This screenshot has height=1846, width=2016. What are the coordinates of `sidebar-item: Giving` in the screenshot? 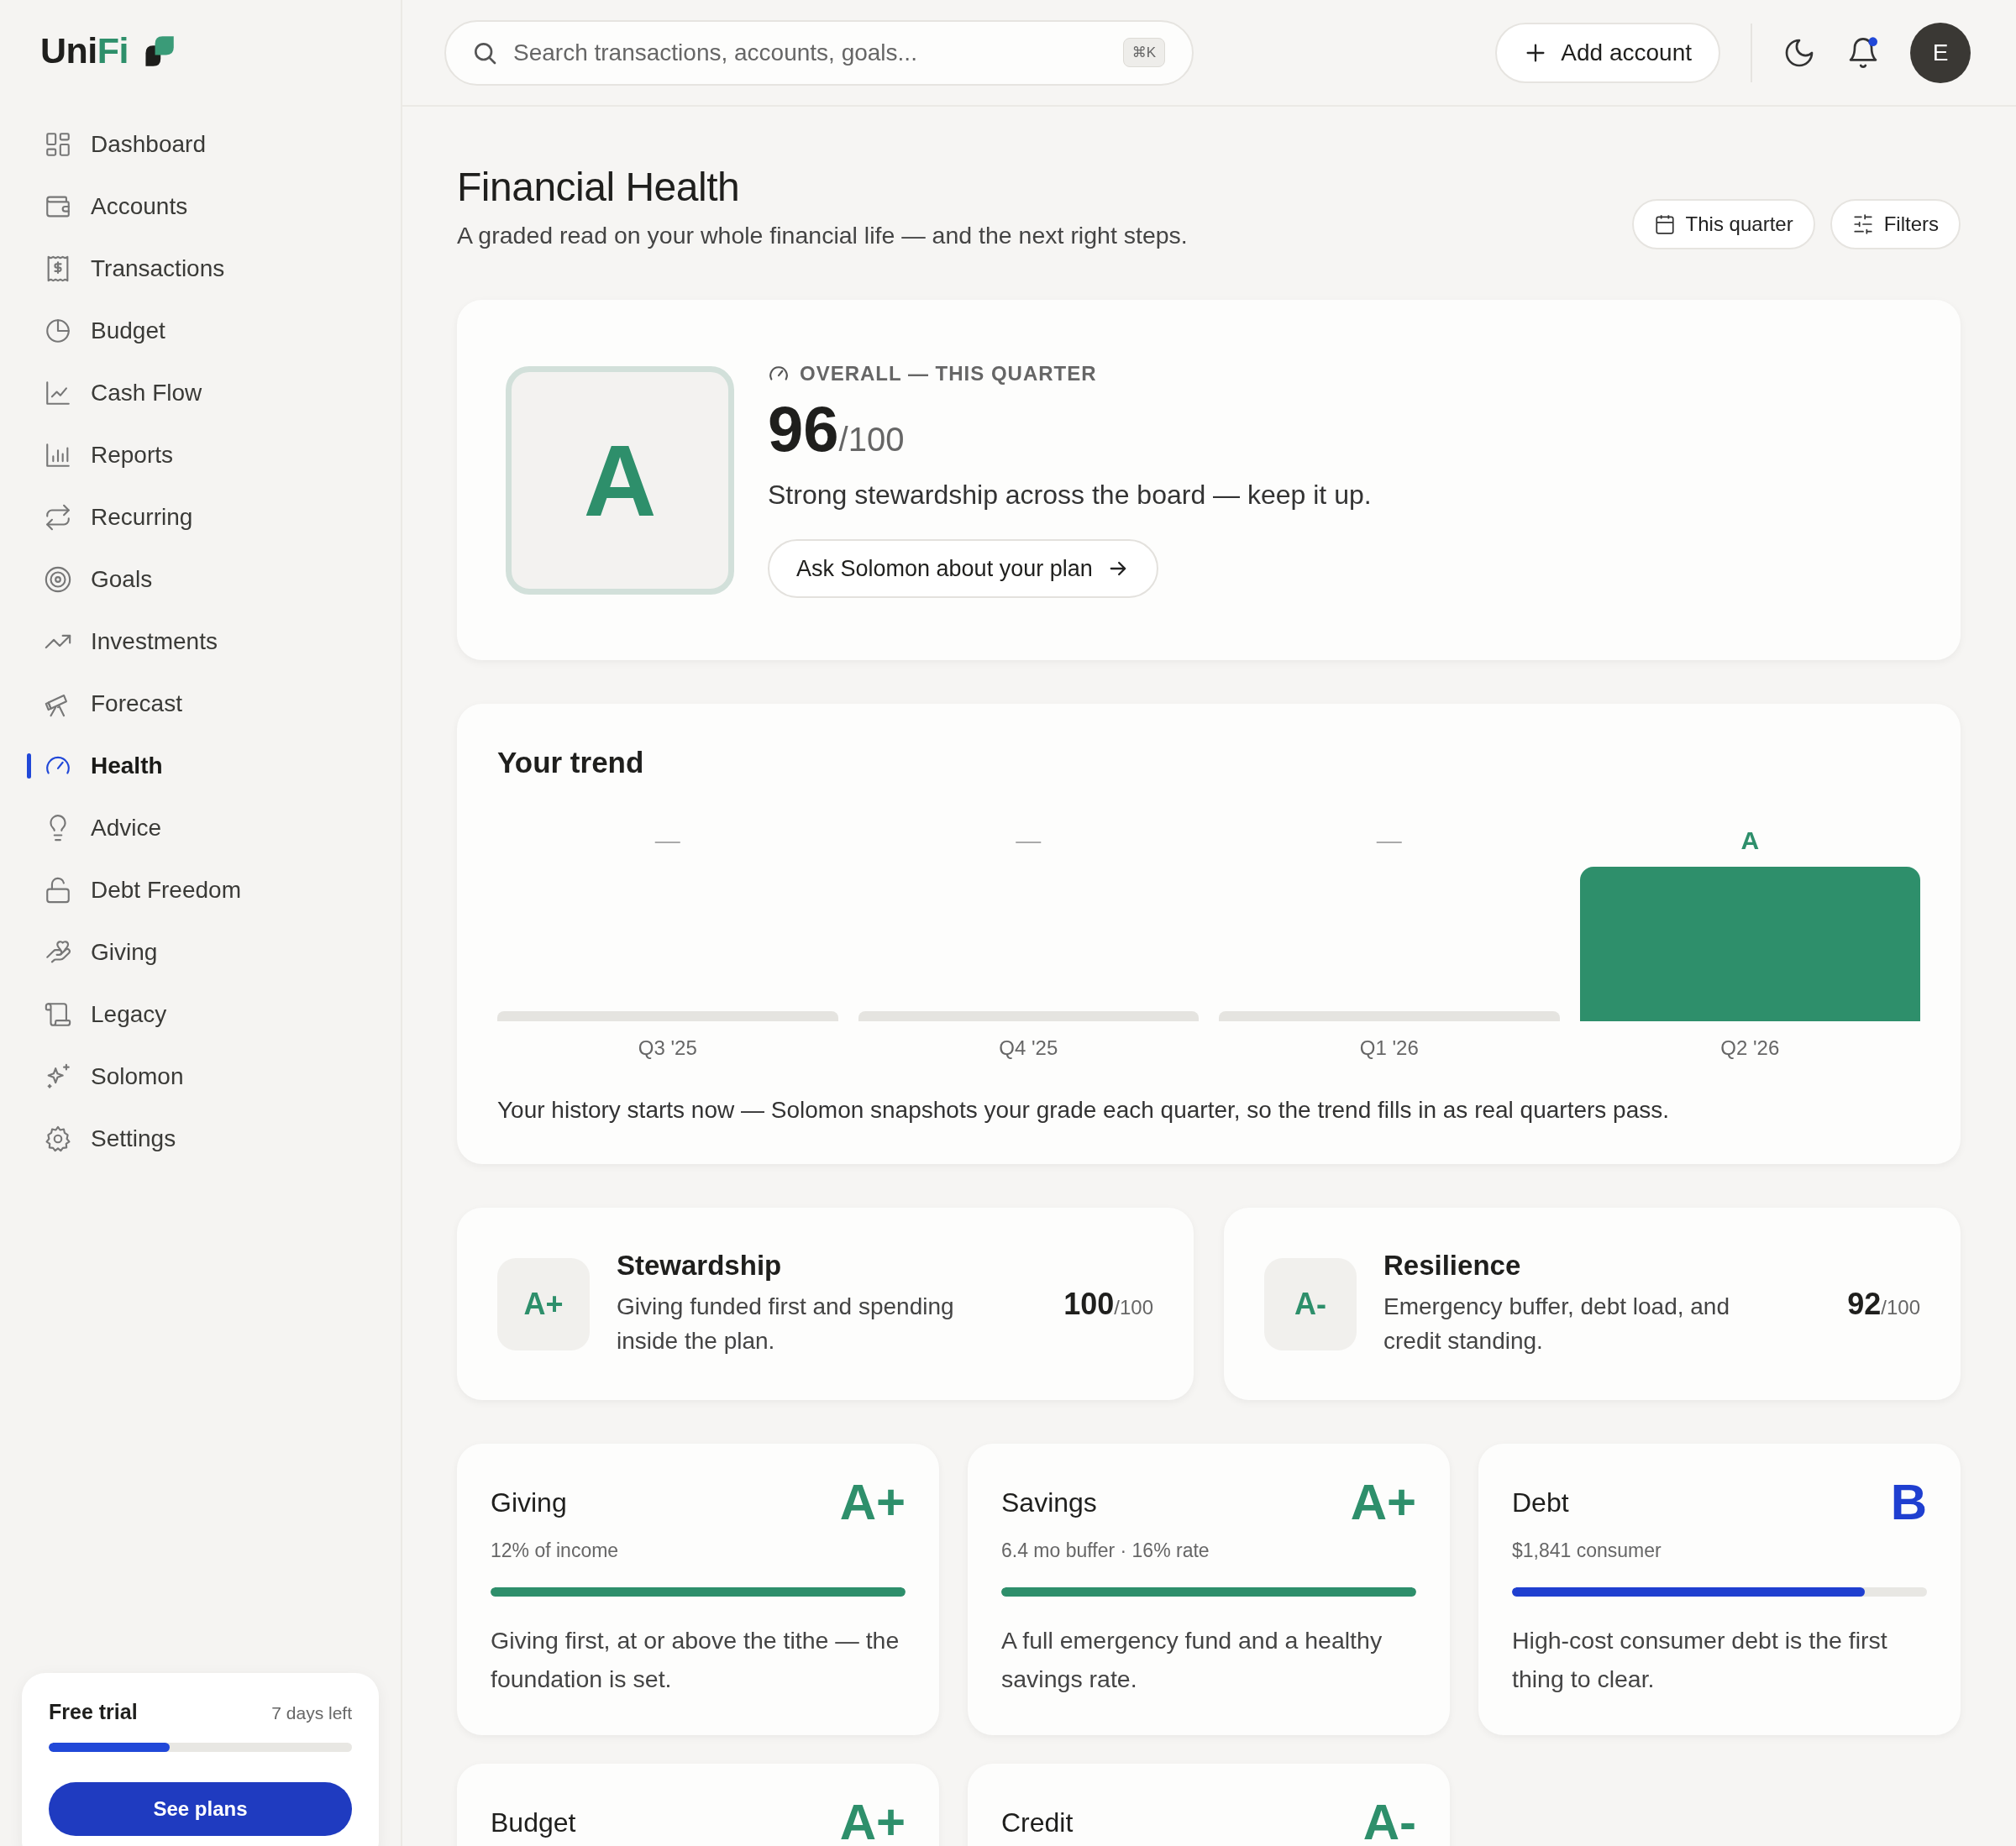 It's located at (200, 952).